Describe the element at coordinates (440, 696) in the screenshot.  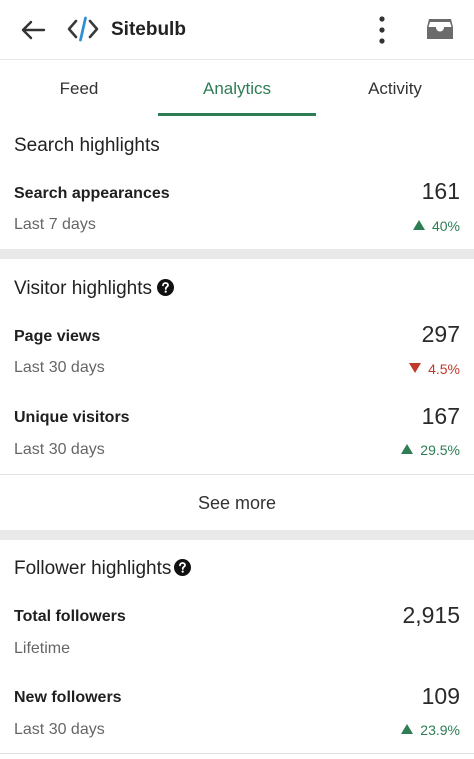
I see `new-followers-value: 109` at that location.